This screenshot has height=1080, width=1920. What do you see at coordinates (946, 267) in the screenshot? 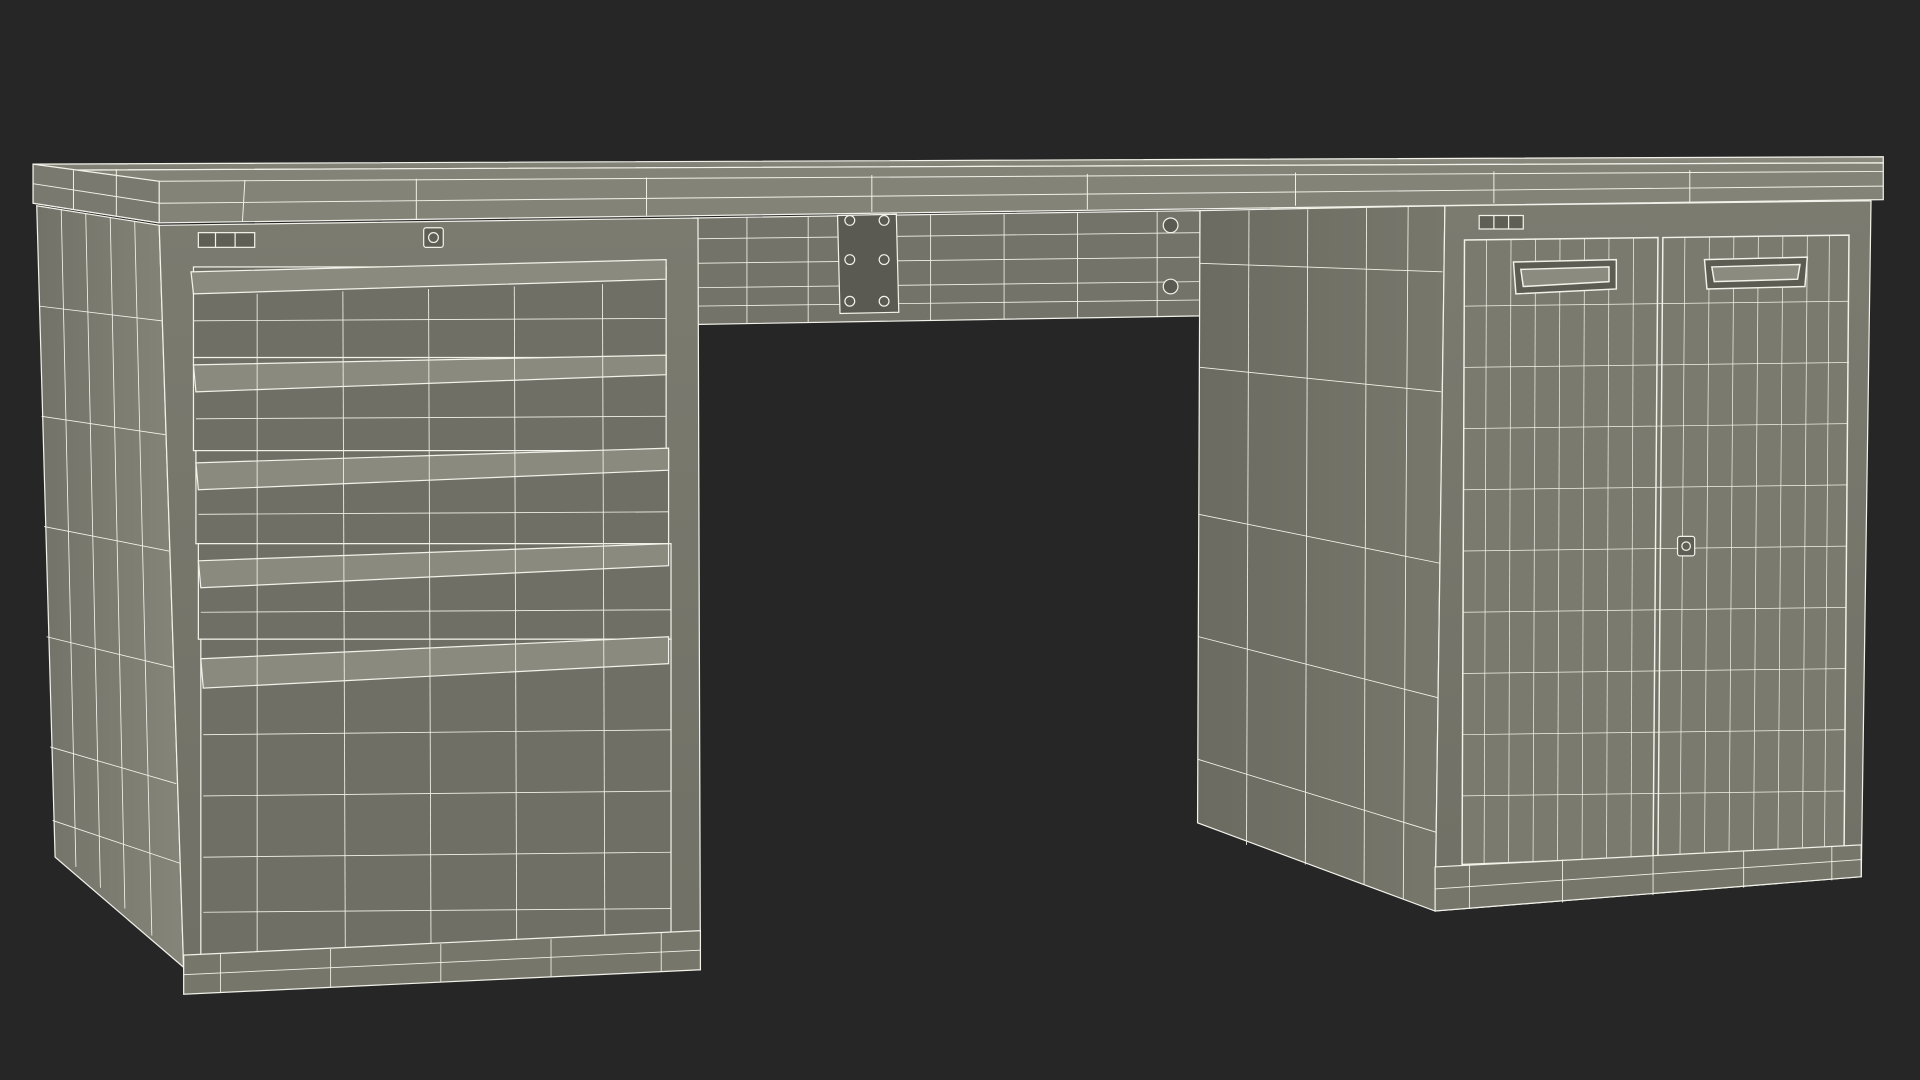
I see `back-panel` at bounding box center [946, 267].